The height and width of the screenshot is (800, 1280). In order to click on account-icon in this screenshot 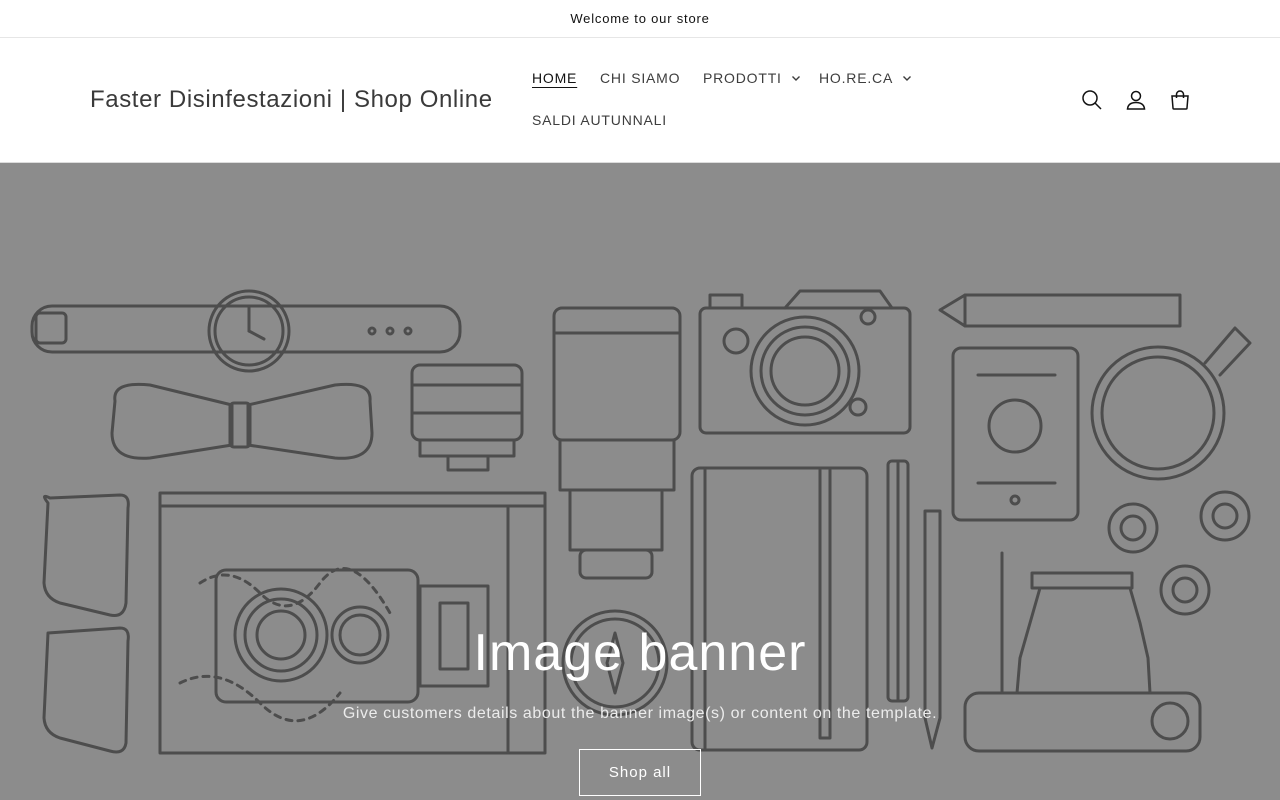, I will do `click(1136, 100)`.